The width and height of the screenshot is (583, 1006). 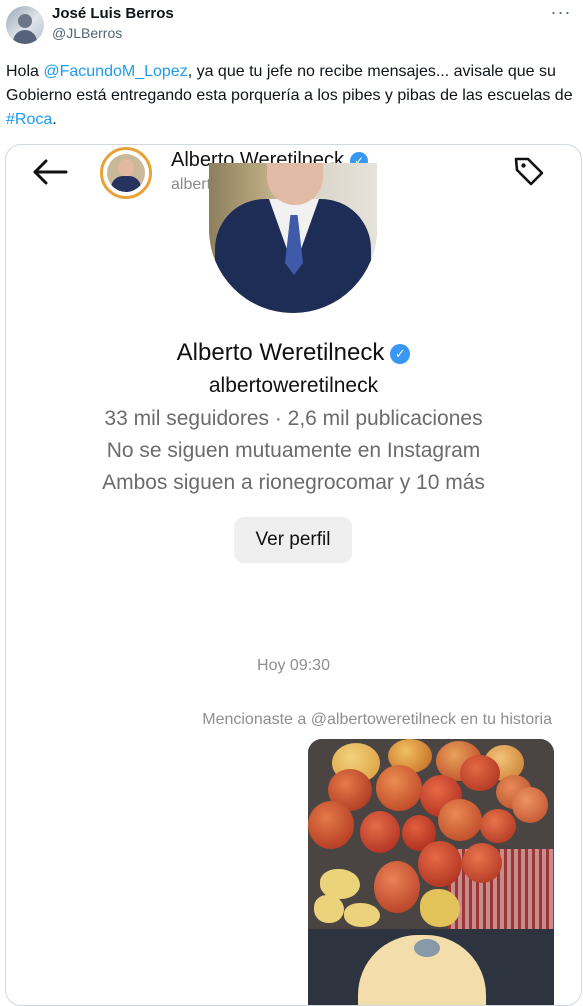 What do you see at coordinates (400, 353) in the screenshot?
I see `verified-icon: ✓` at bounding box center [400, 353].